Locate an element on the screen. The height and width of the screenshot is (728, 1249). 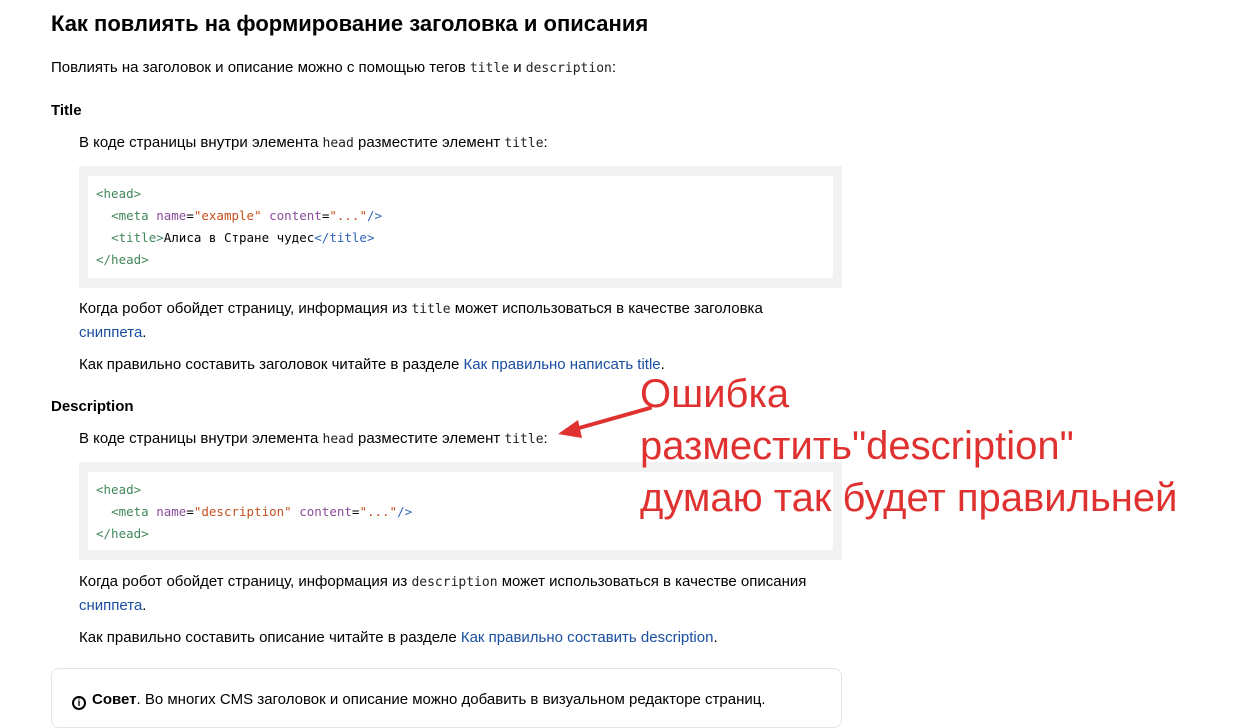
intro-mid: и is located at coordinates (517, 67).